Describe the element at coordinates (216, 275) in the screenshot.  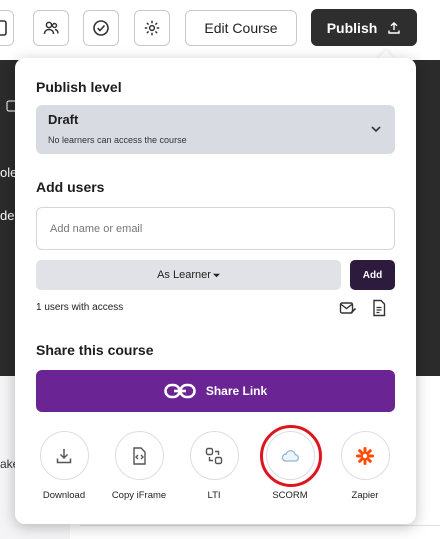
I see `caret-down-icon` at that location.